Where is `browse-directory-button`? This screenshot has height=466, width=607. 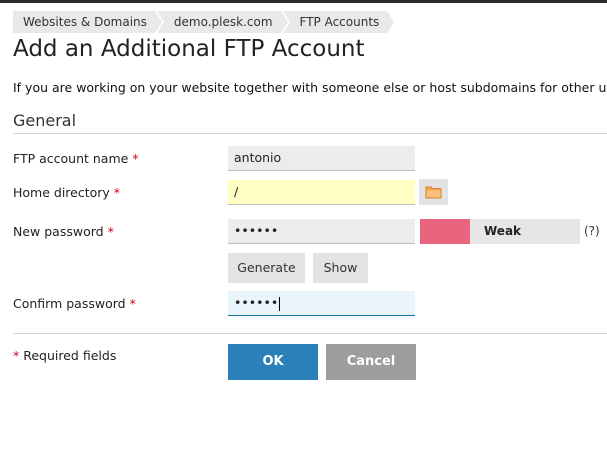
browse-directory-button is located at coordinates (433, 192).